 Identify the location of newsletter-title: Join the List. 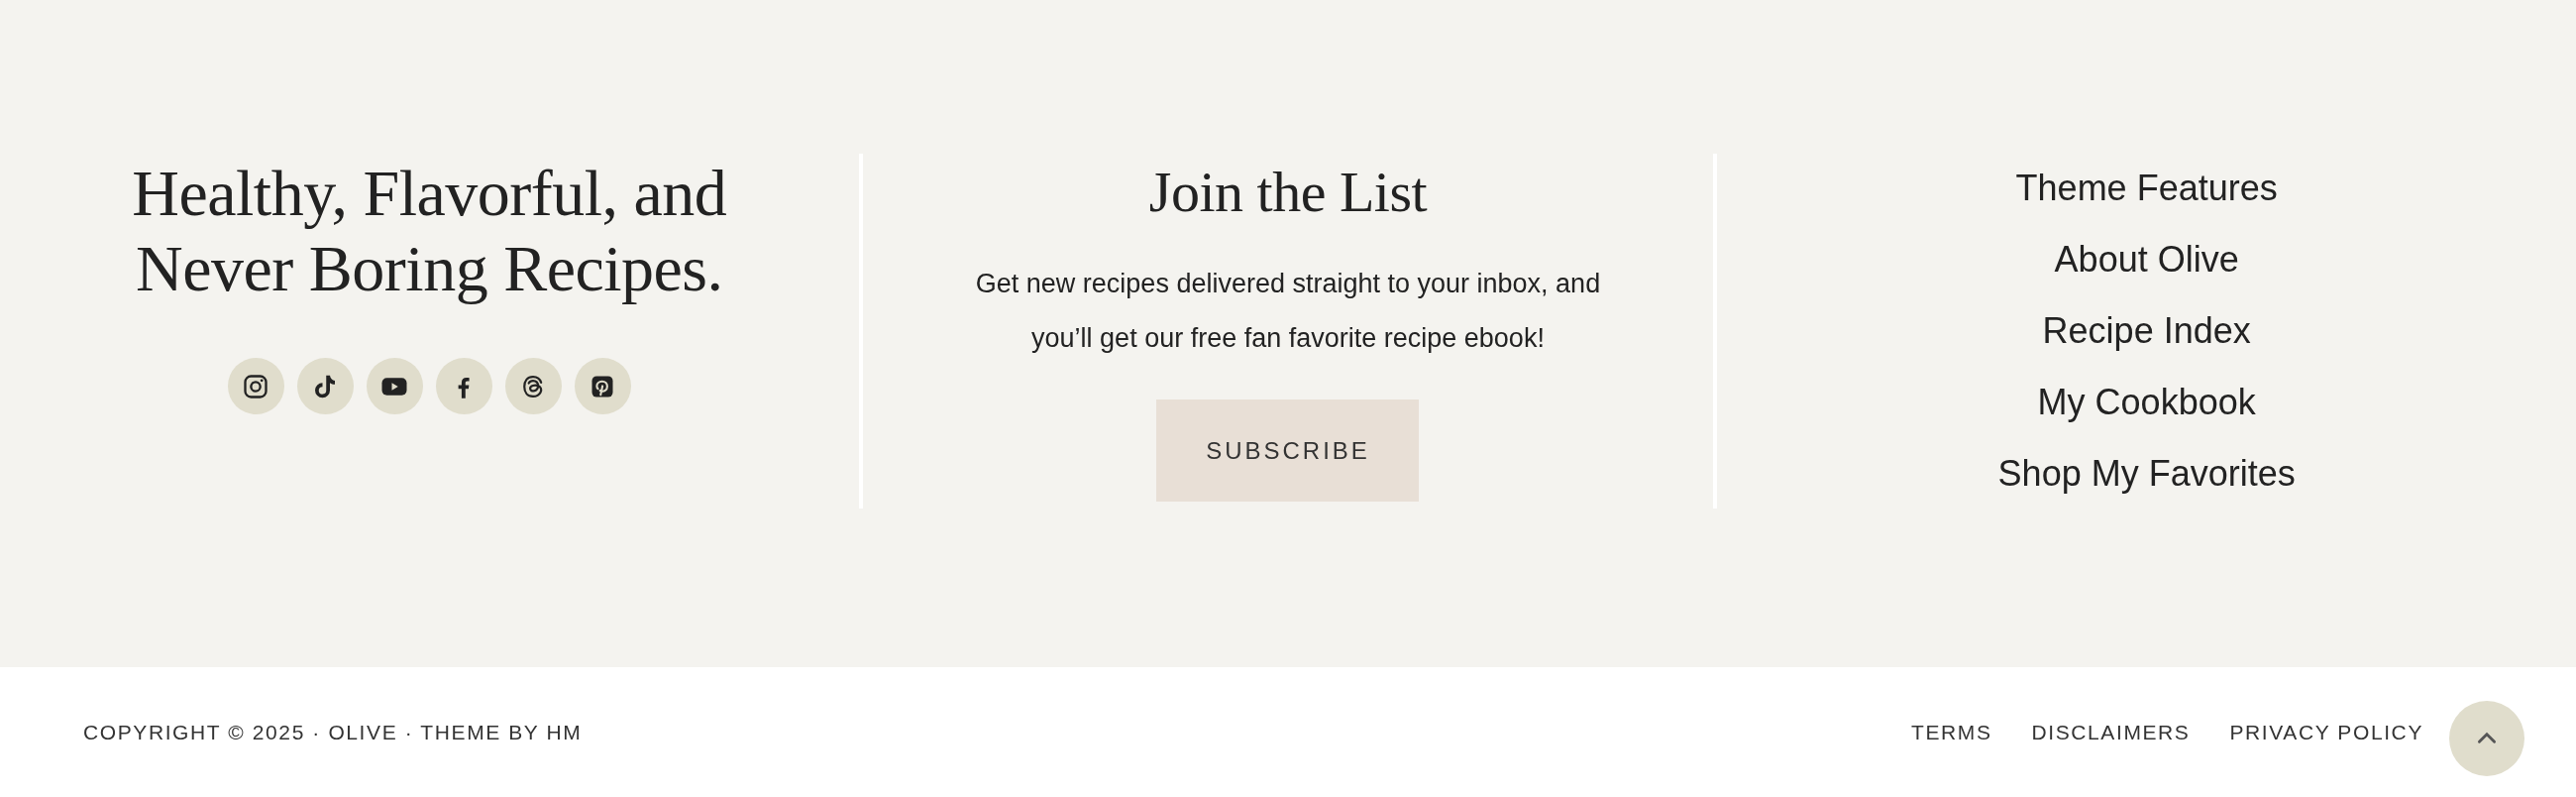
(1288, 192).